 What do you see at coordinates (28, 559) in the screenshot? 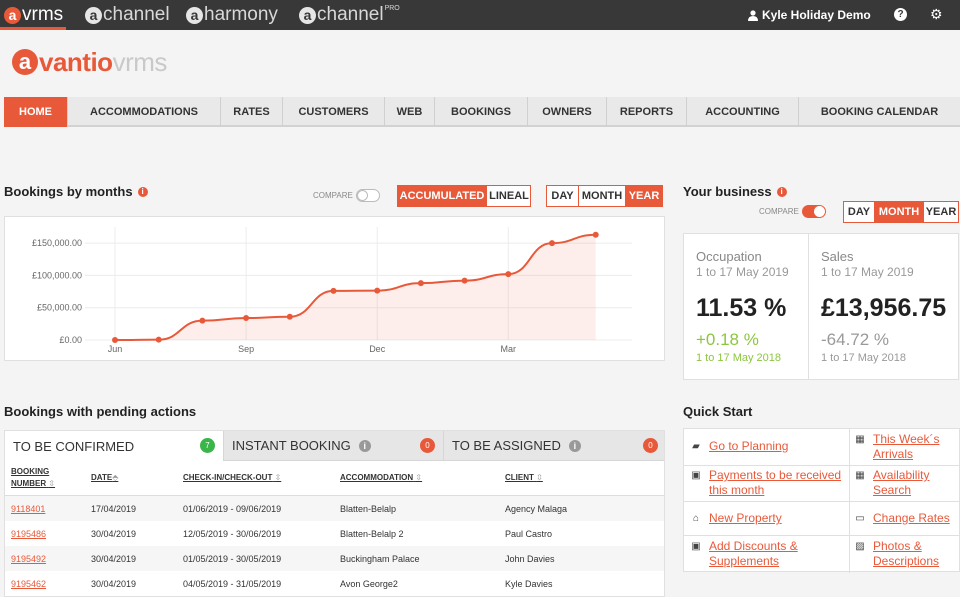
I see `booking-number-link: 9195492` at bounding box center [28, 559].